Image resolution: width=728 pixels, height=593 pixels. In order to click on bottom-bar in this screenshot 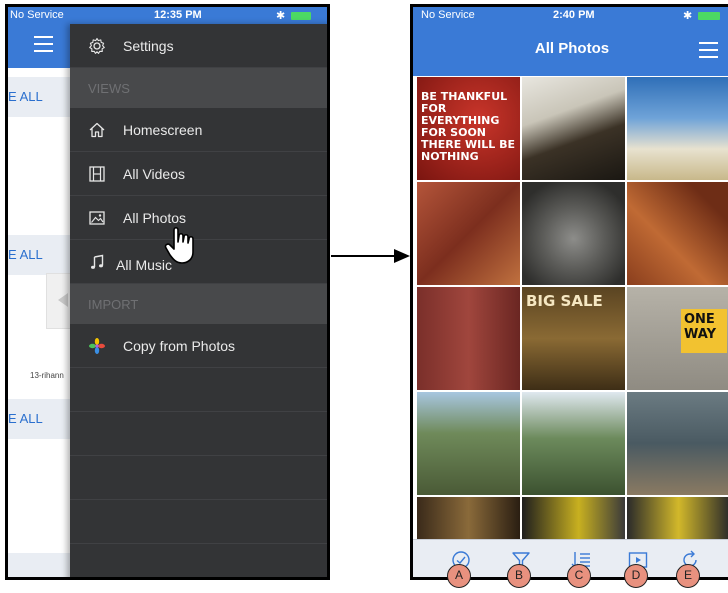, I will do `click(40, 565)`.